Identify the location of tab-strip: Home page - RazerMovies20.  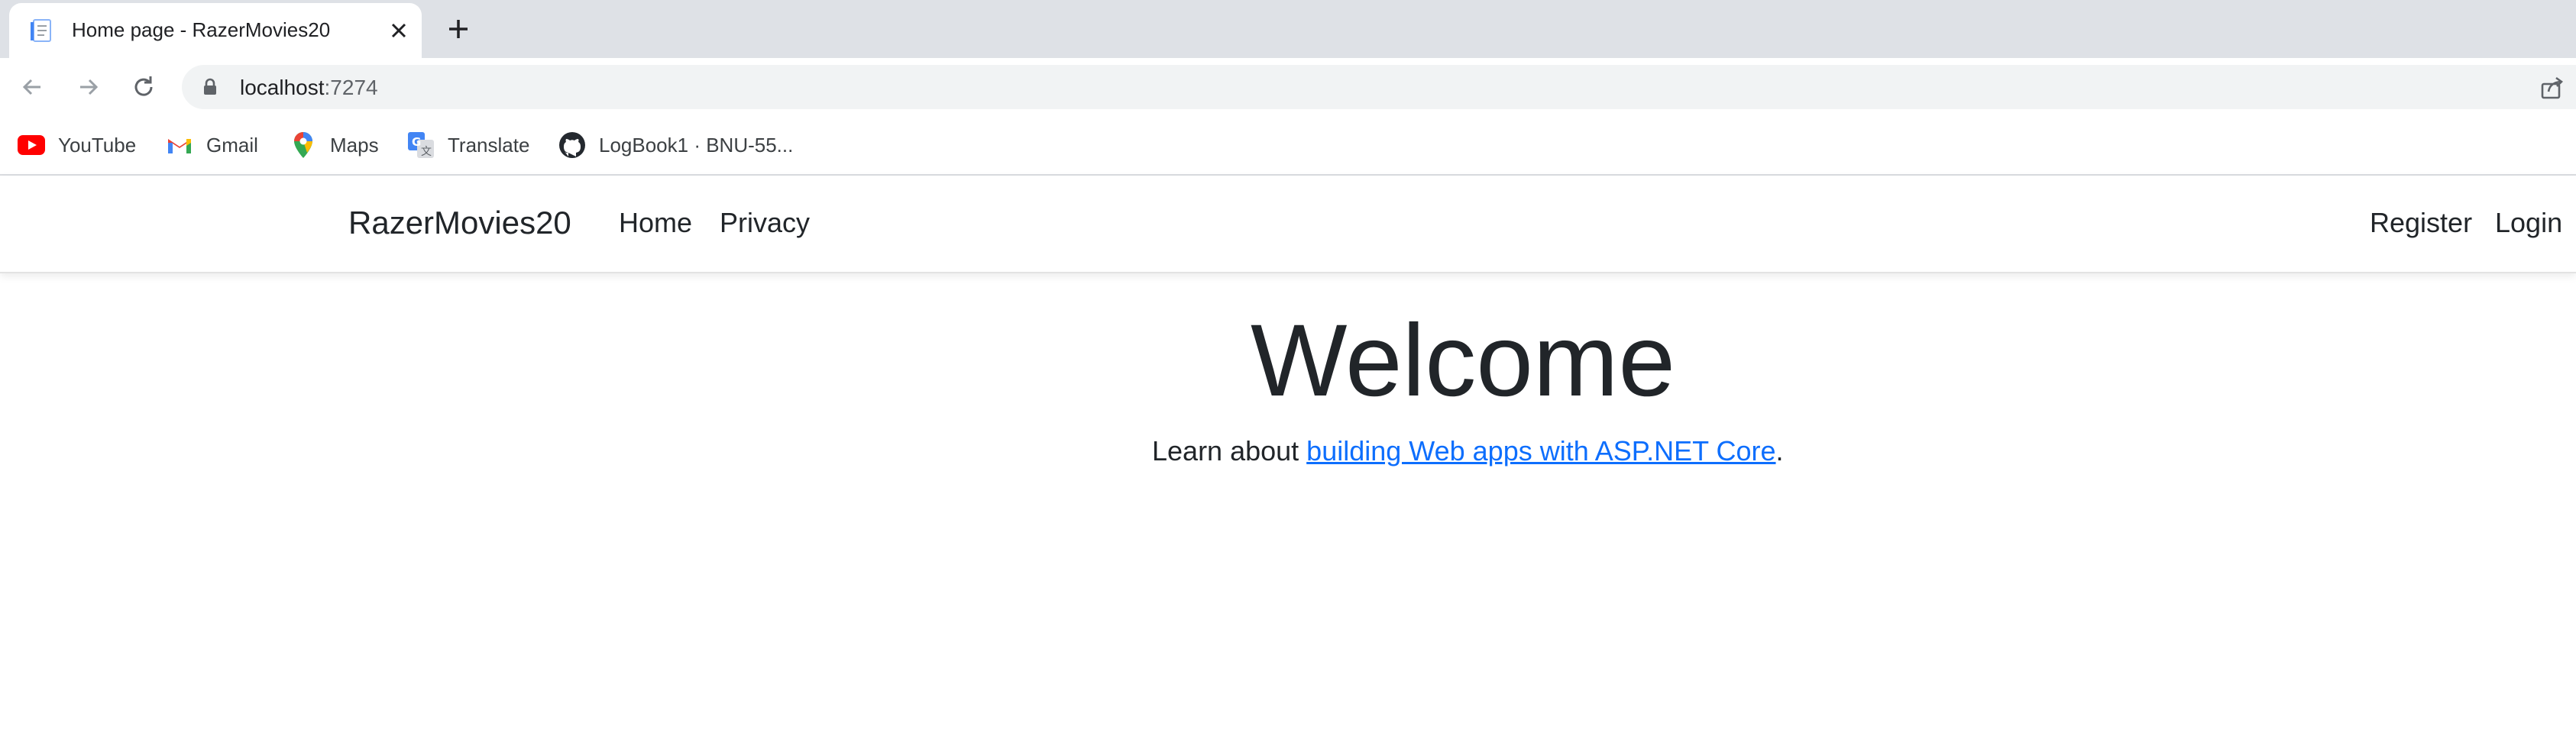
(1288, 29).